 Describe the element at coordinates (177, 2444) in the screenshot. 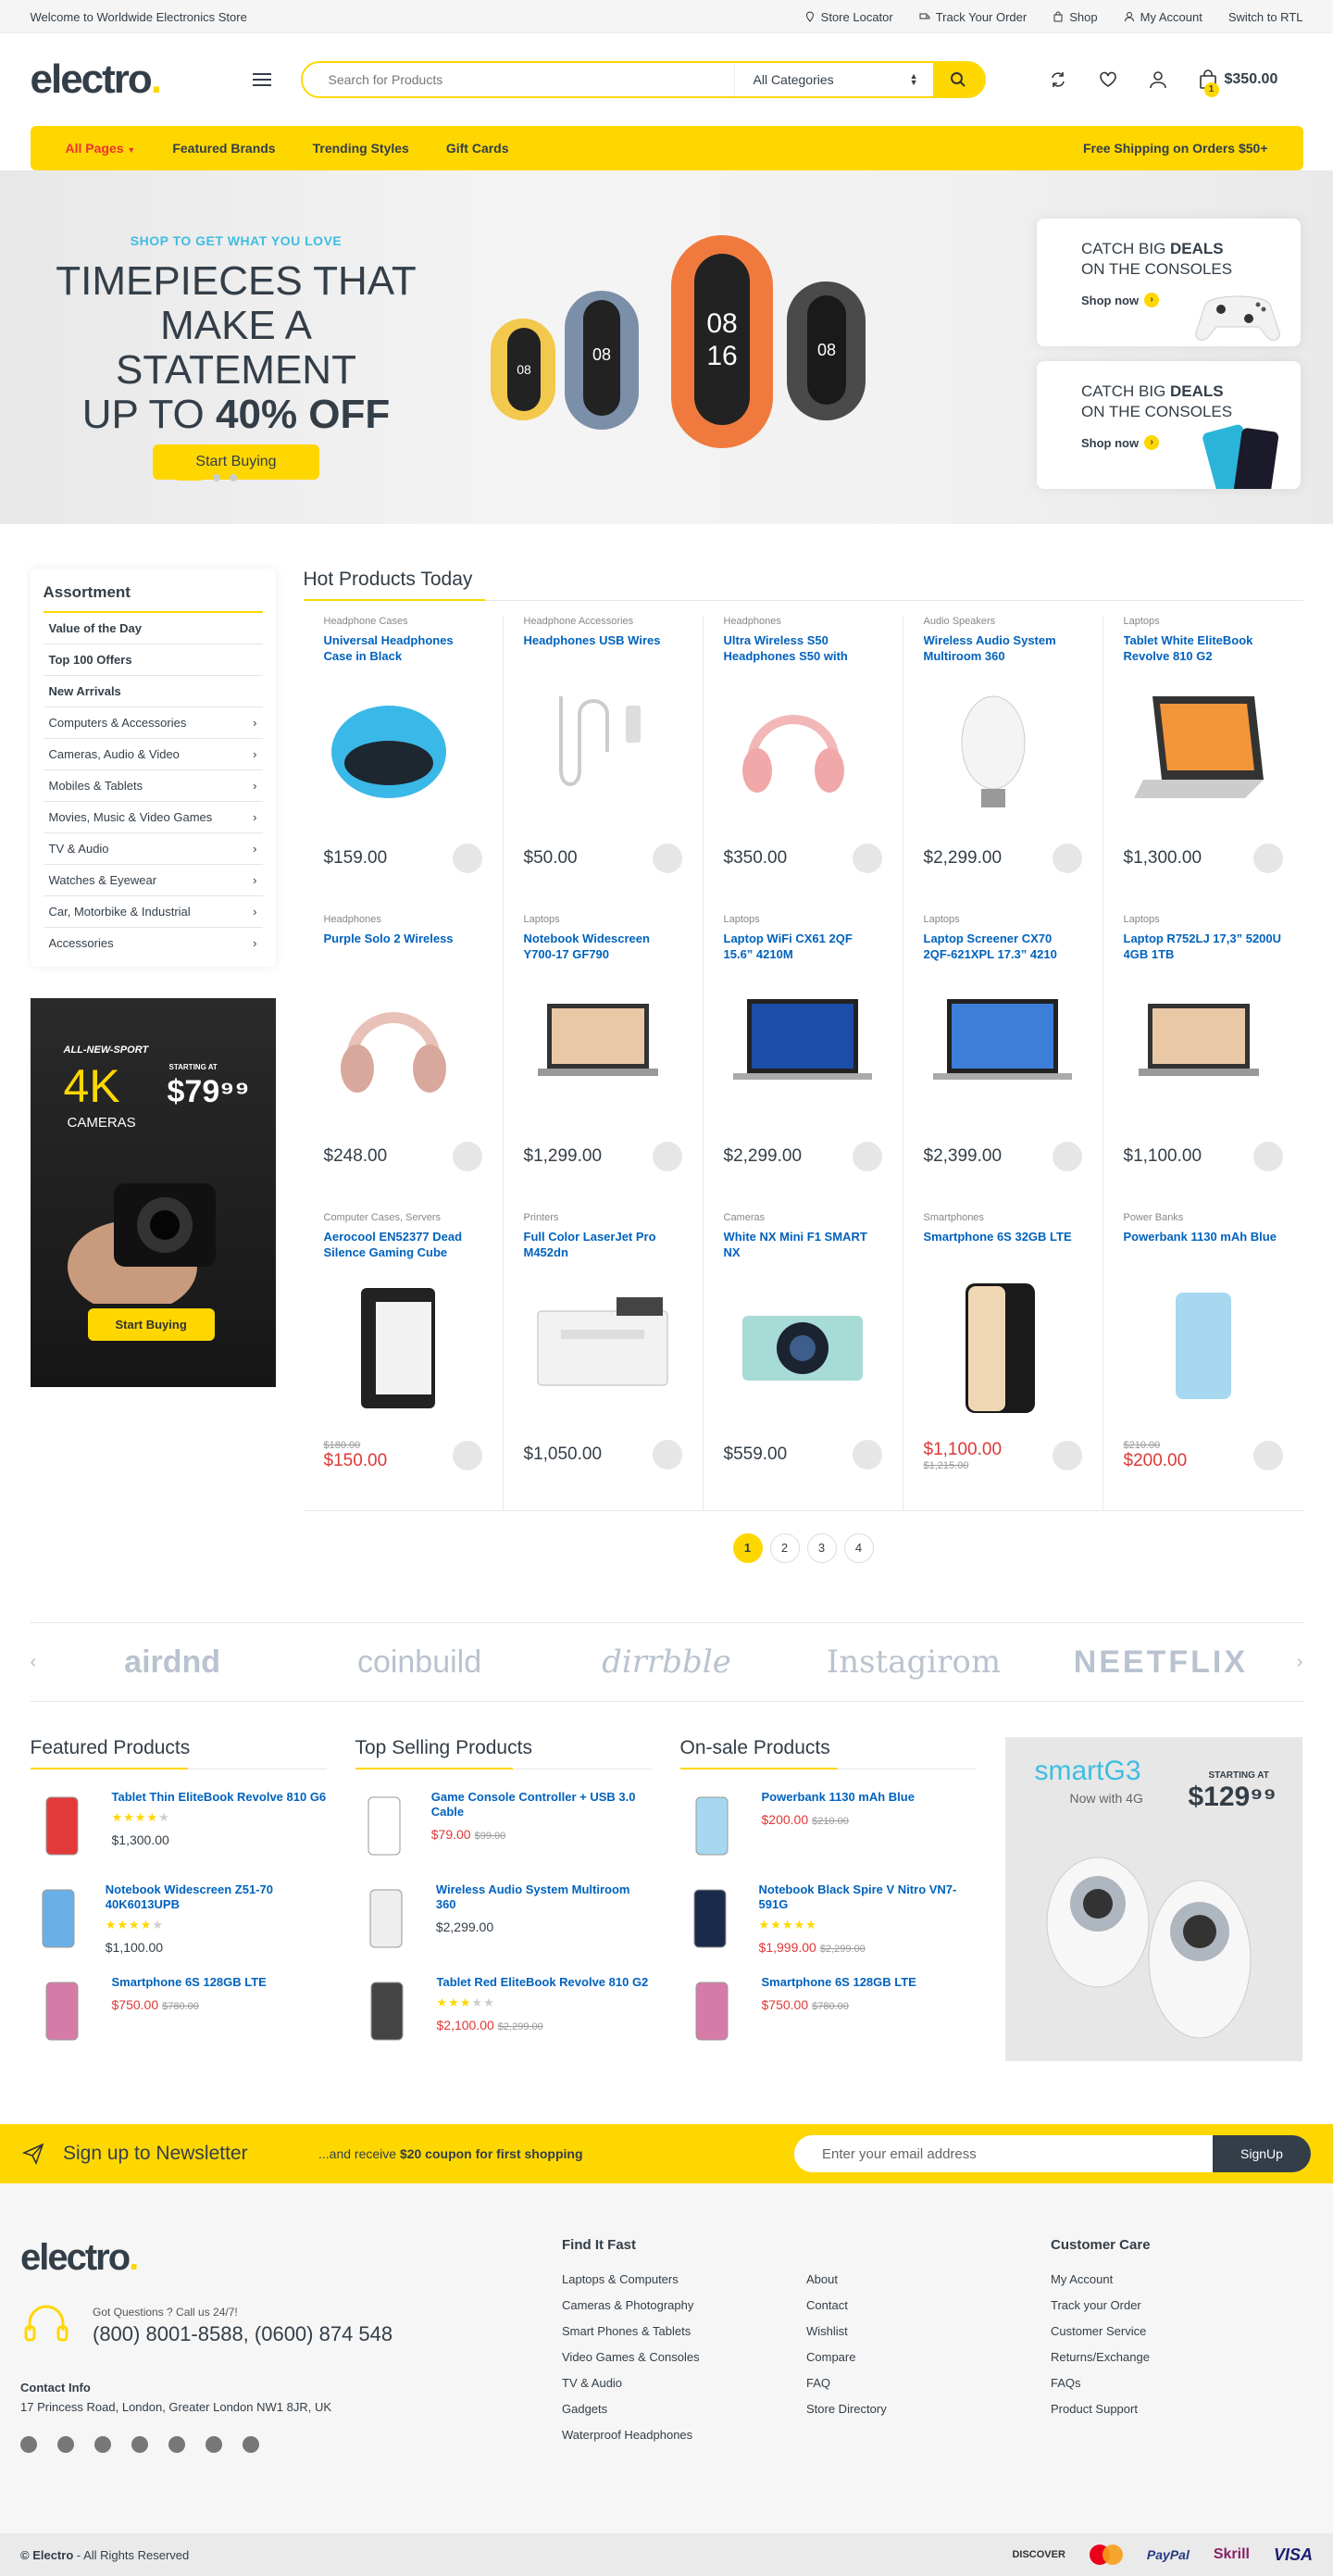

I see `instagram-icon` at that location.